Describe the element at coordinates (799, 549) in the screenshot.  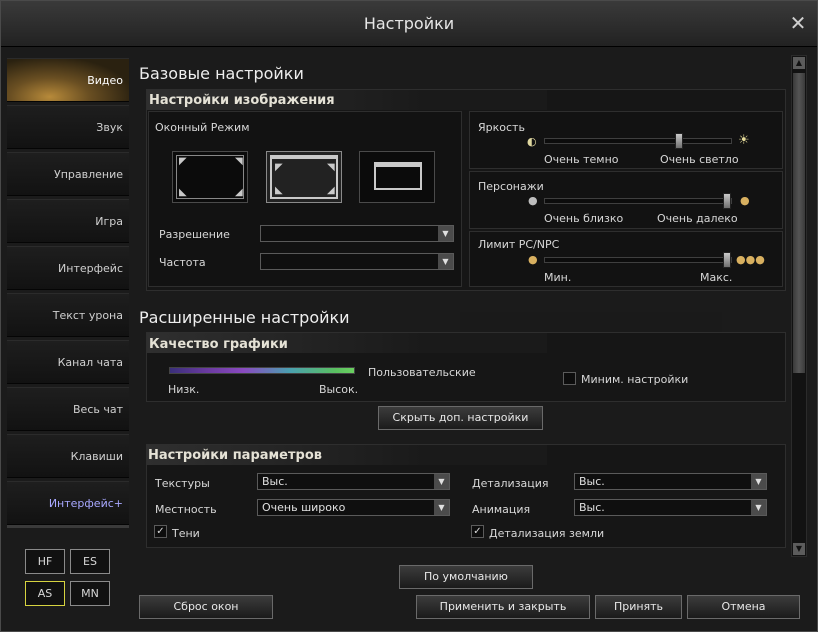
I see `scroll-down-icon: ▼` at that location.